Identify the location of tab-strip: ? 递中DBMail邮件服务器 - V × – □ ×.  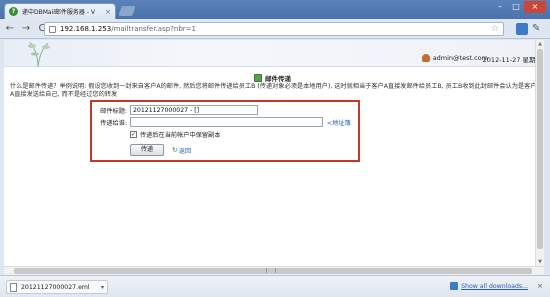
(275, 9).